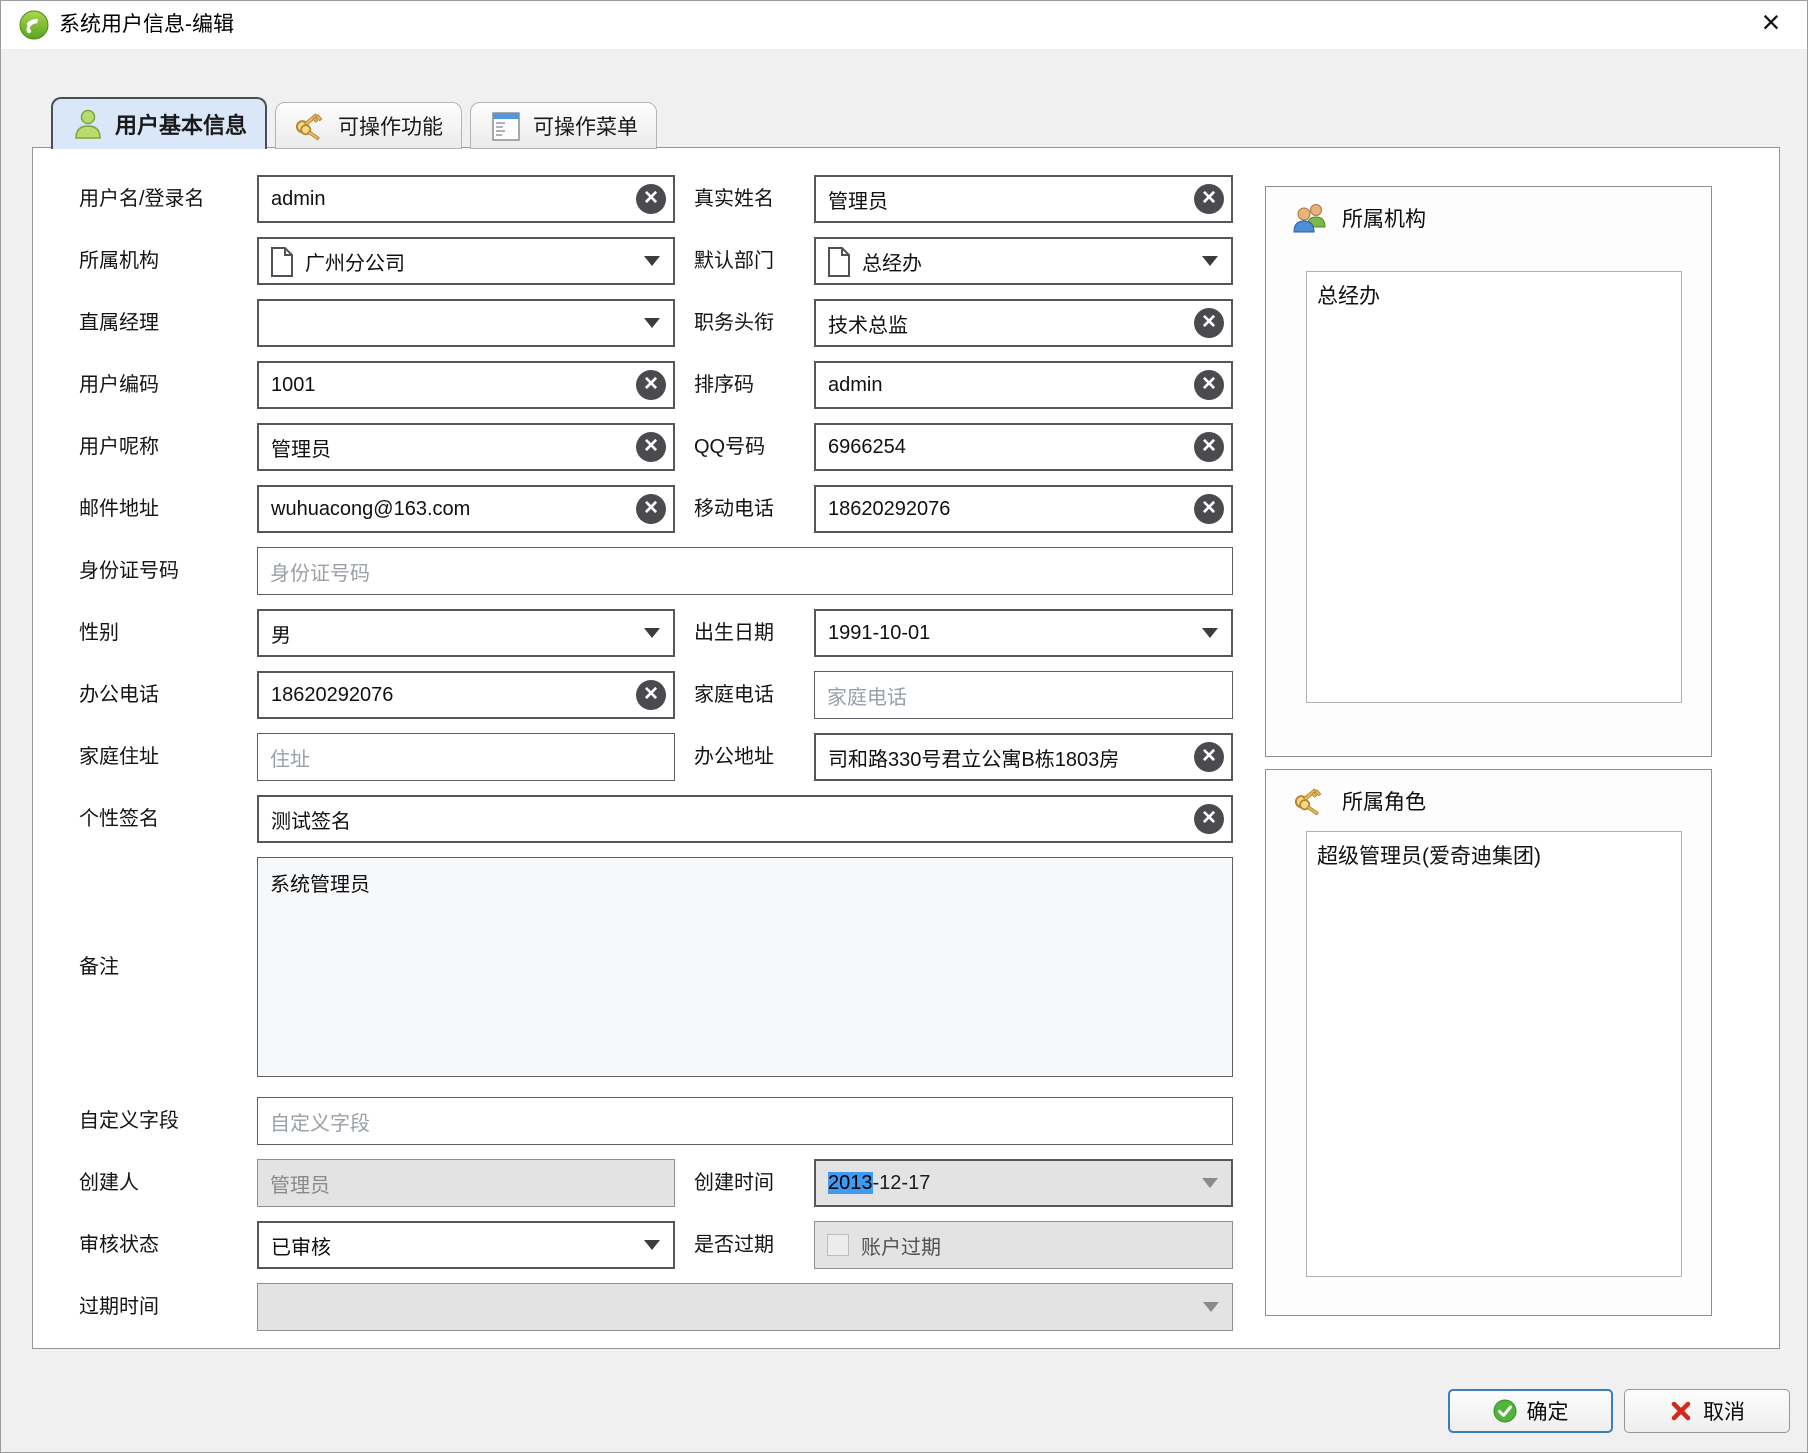 This screenshot has height=1453, width=1808. Describe the element at coordinates (1494, 487) in the screenshot. I see `org-list: 总经办` at that location.